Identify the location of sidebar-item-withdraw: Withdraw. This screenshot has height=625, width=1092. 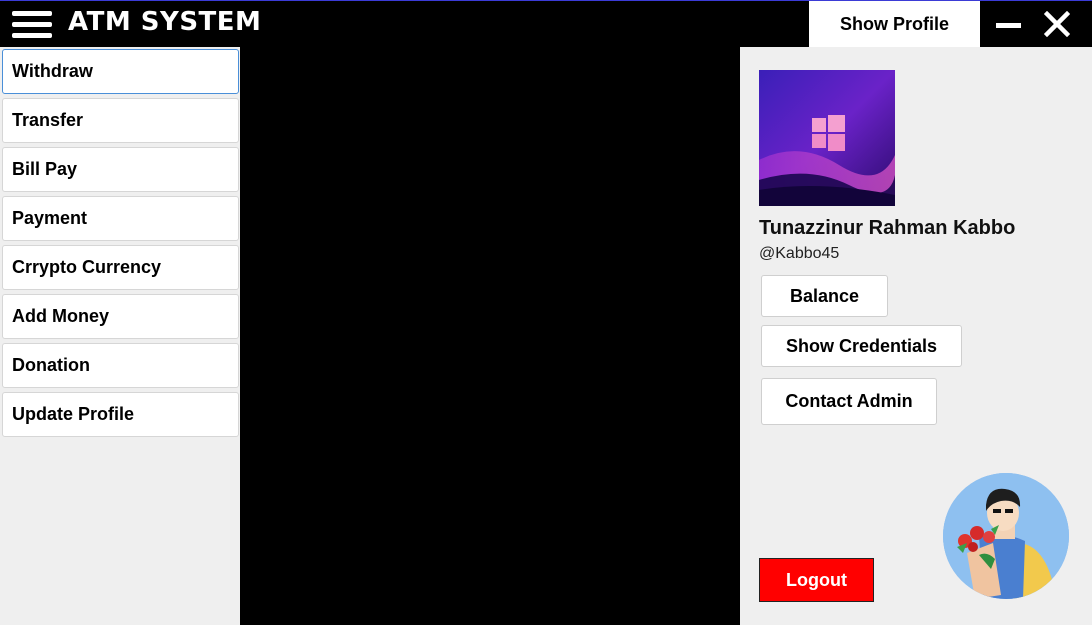
(120, 71).